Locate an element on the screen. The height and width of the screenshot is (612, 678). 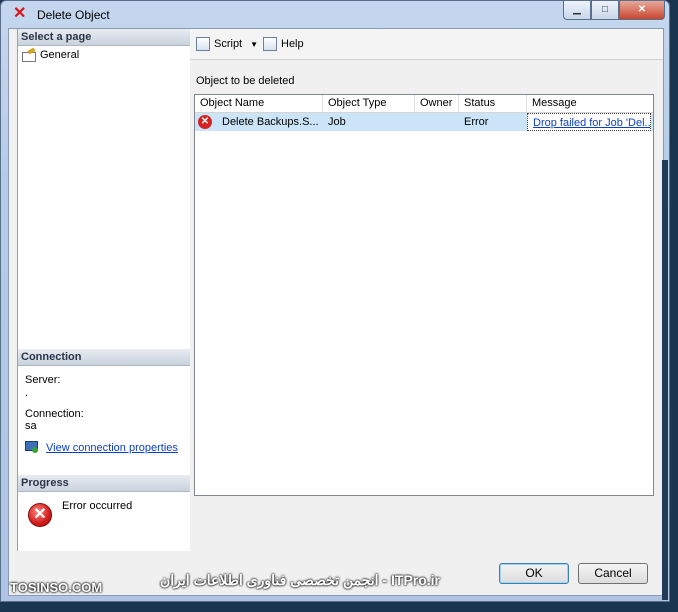
script-icon is located at coordinates (203, 44).